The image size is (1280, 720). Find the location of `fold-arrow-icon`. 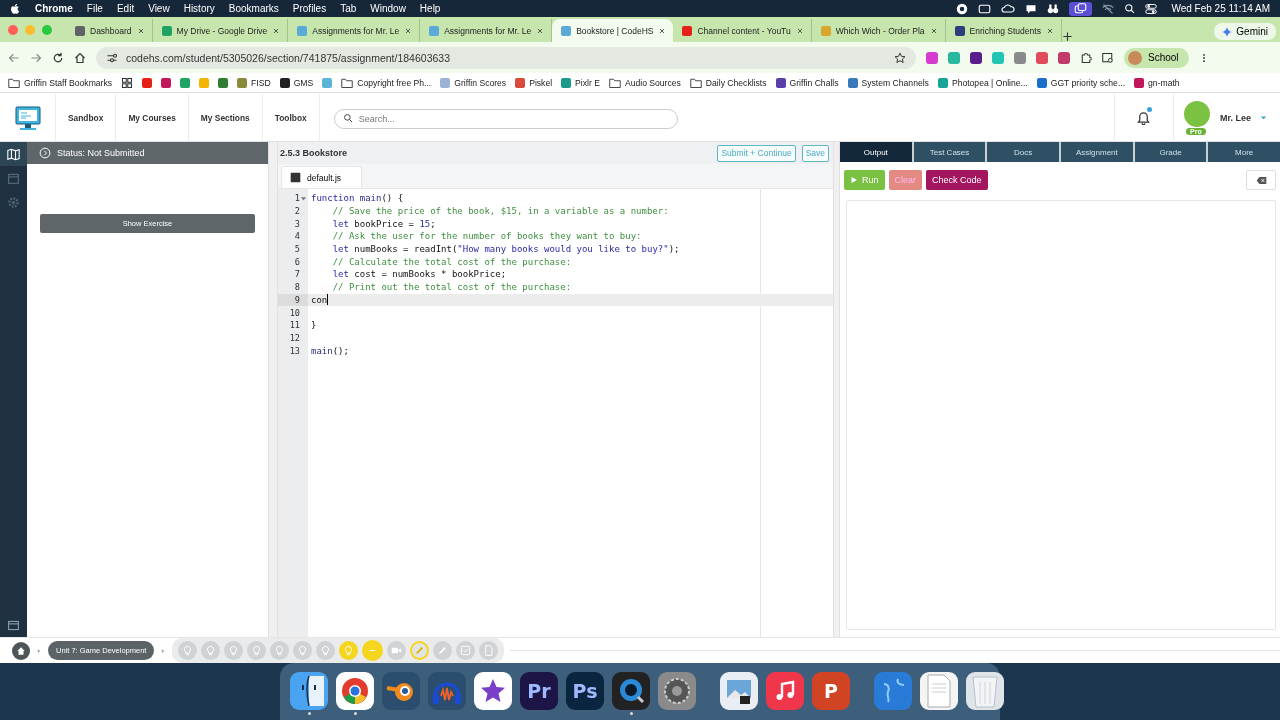

fold-arrow-icon is located at coordinates (303, 198).